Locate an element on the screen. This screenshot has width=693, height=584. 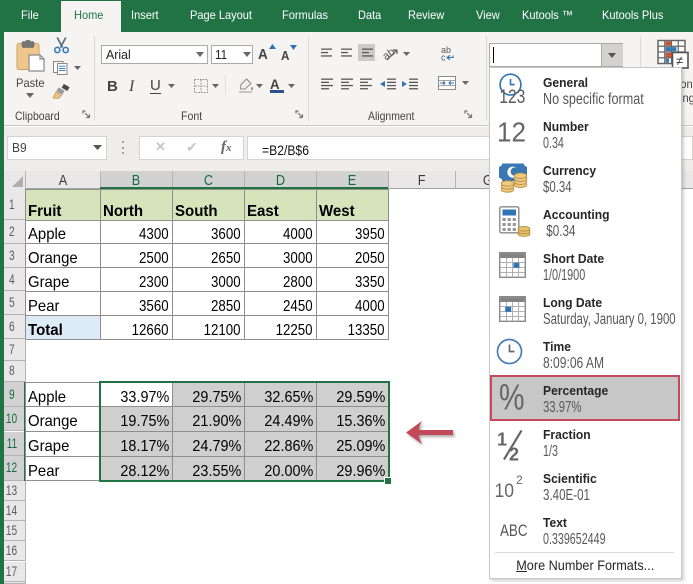
svg-text: ab is located at coordinates (390, 54).